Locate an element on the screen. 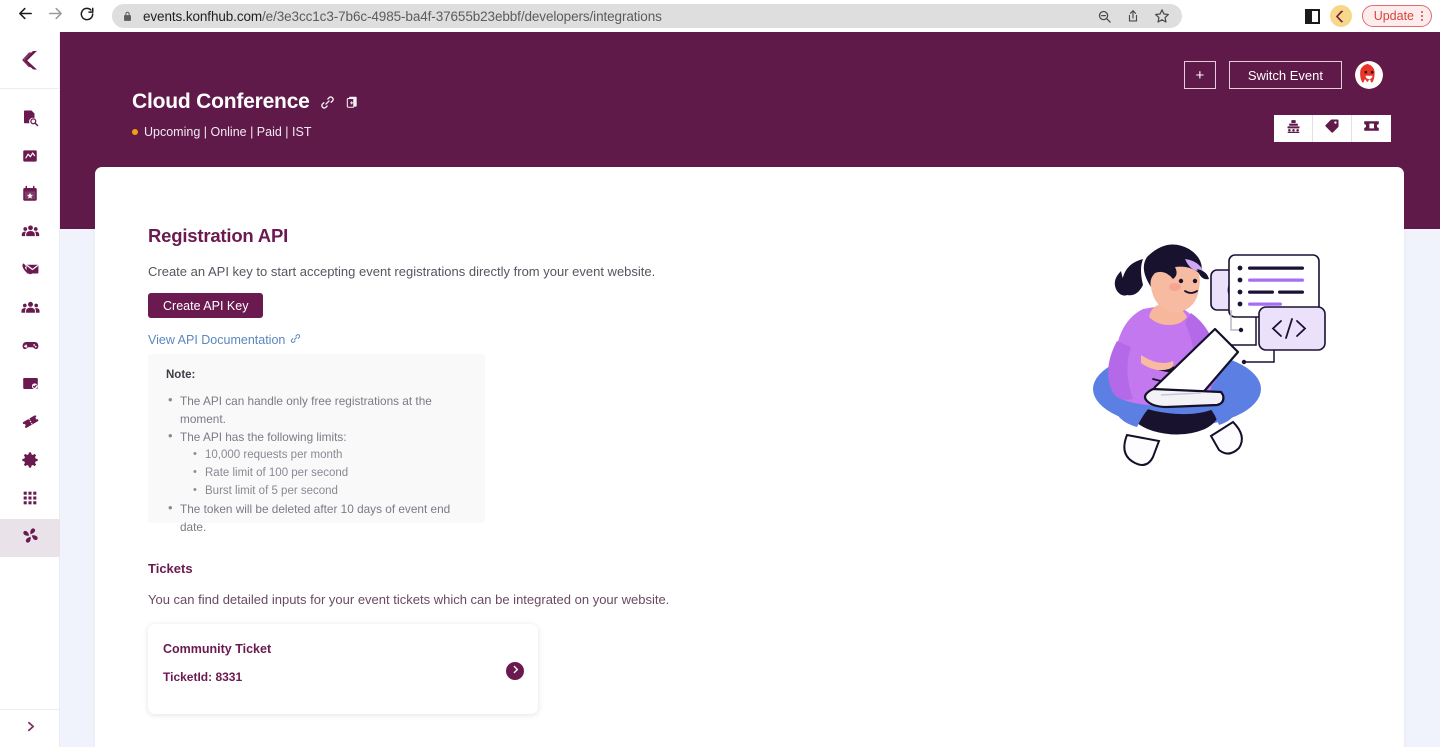  event-status-text: Upcoming | Online | Paid | IST is located at coordinates (228, 132).